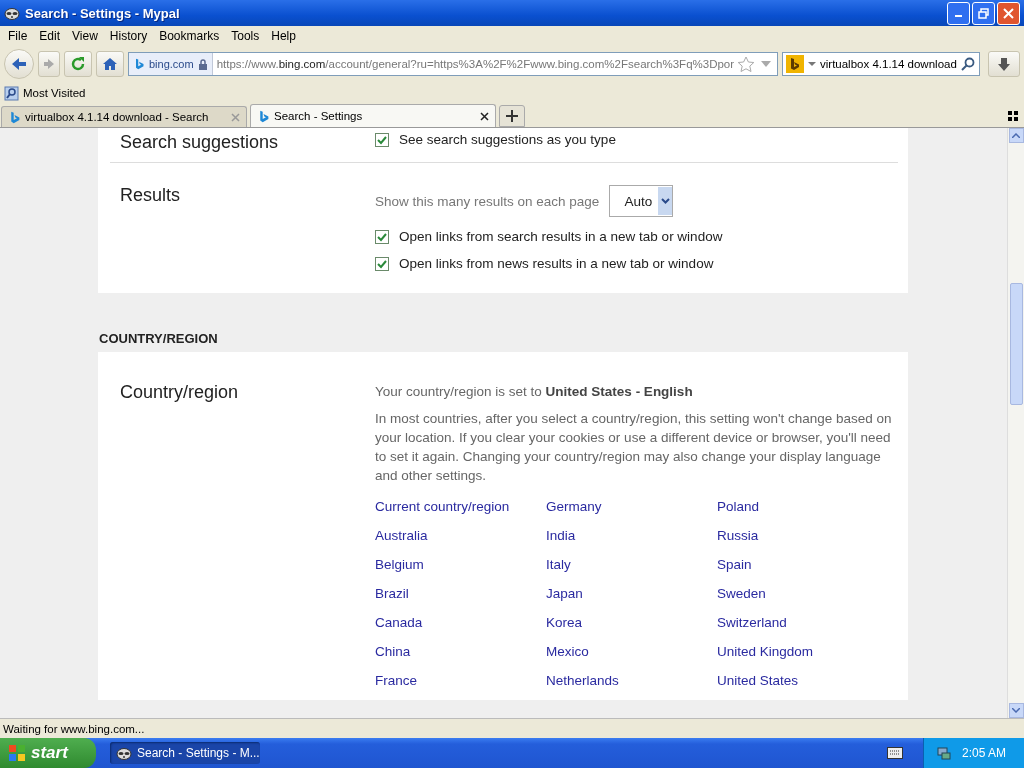 The height and width of the screenshot is (768, 1024). I want to click on field-label: Show this many results on each page, so click(487, 201).